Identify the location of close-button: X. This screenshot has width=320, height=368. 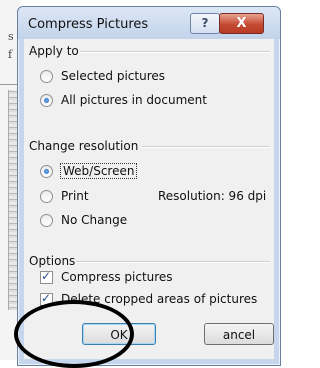
(241, 23).